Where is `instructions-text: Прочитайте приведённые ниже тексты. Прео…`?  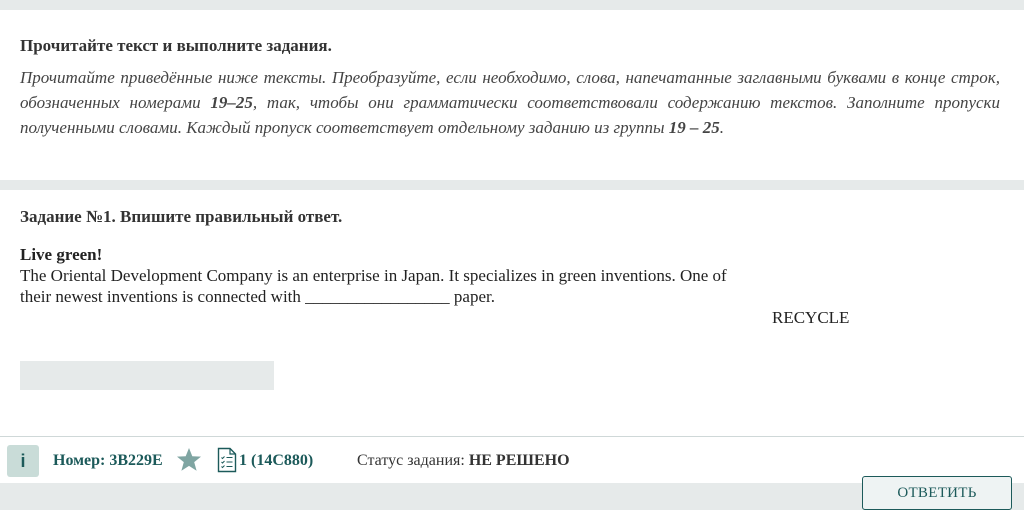 instructions-text: Прочитайте приведённые ниже тексты. Прео… is located at coordinates (510, 102).